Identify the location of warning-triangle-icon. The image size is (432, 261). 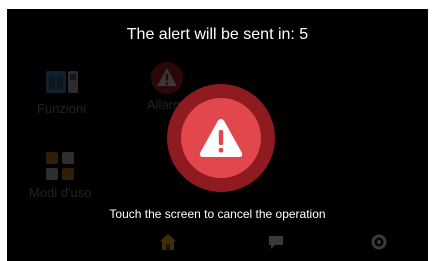
(221, 138).